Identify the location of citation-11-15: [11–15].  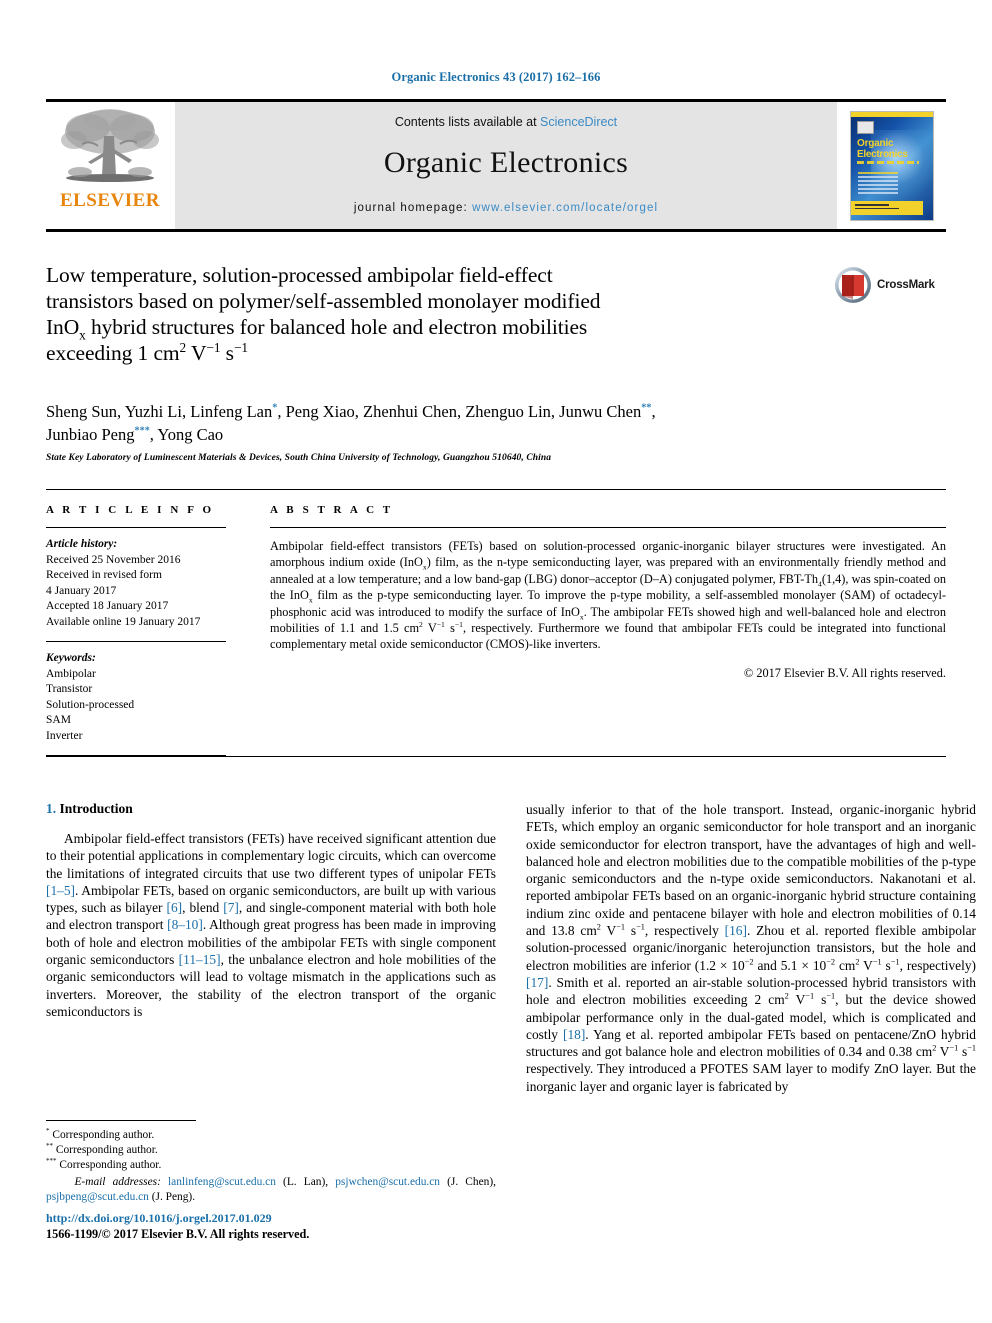
(200, 959).